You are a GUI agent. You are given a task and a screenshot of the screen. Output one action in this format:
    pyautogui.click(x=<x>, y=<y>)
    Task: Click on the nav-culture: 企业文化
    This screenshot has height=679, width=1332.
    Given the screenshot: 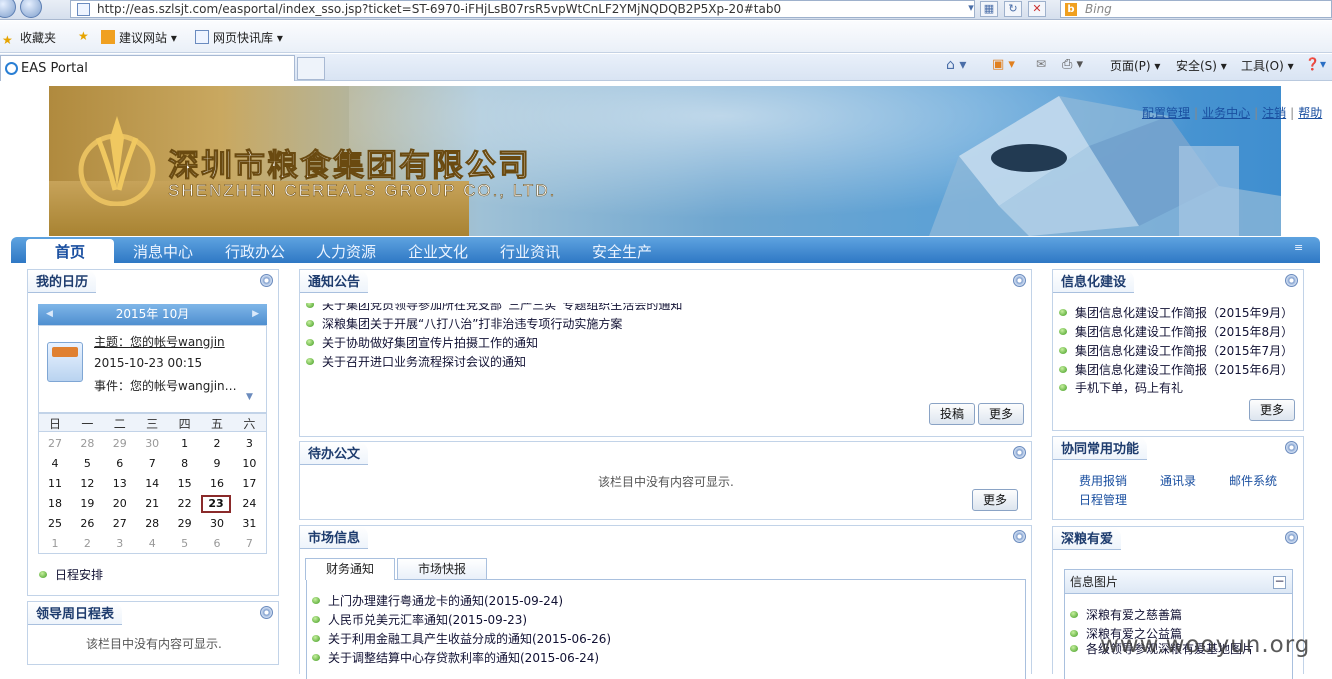 What is the action you would take?
    pyautogui.click(x=438, y=251)
    